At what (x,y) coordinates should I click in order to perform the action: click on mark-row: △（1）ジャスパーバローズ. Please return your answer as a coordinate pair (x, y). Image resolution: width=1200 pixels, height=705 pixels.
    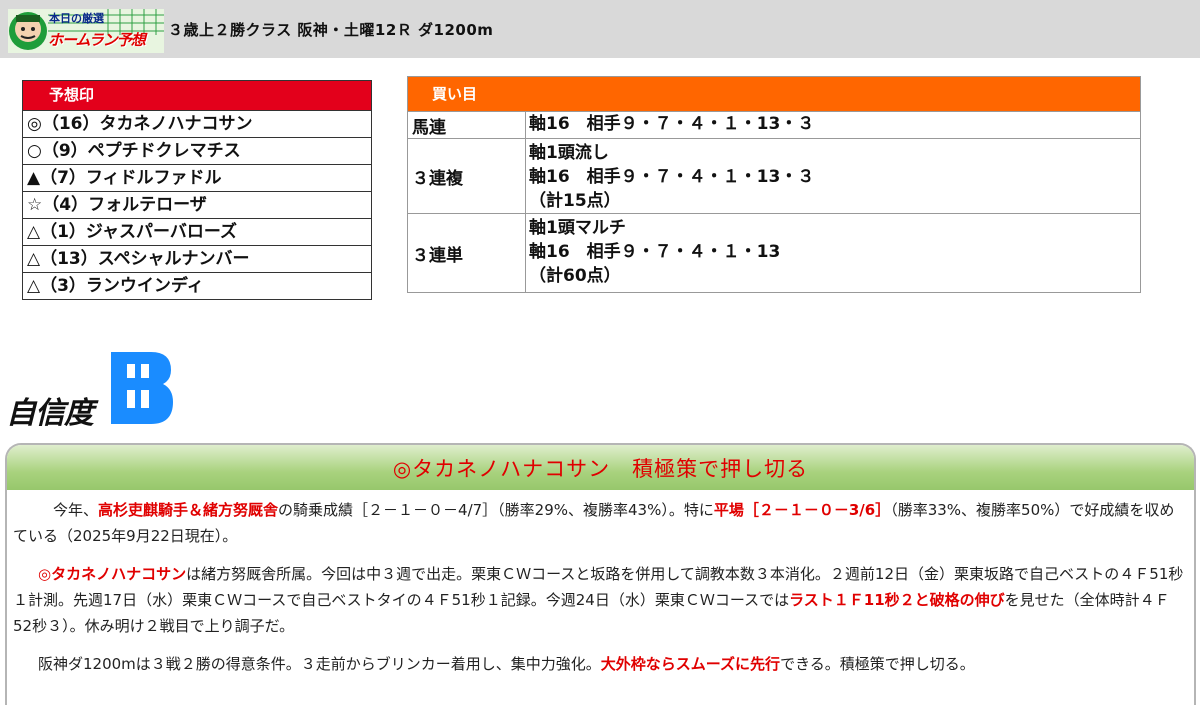
    Looking at the image, I should click on (197, 231).